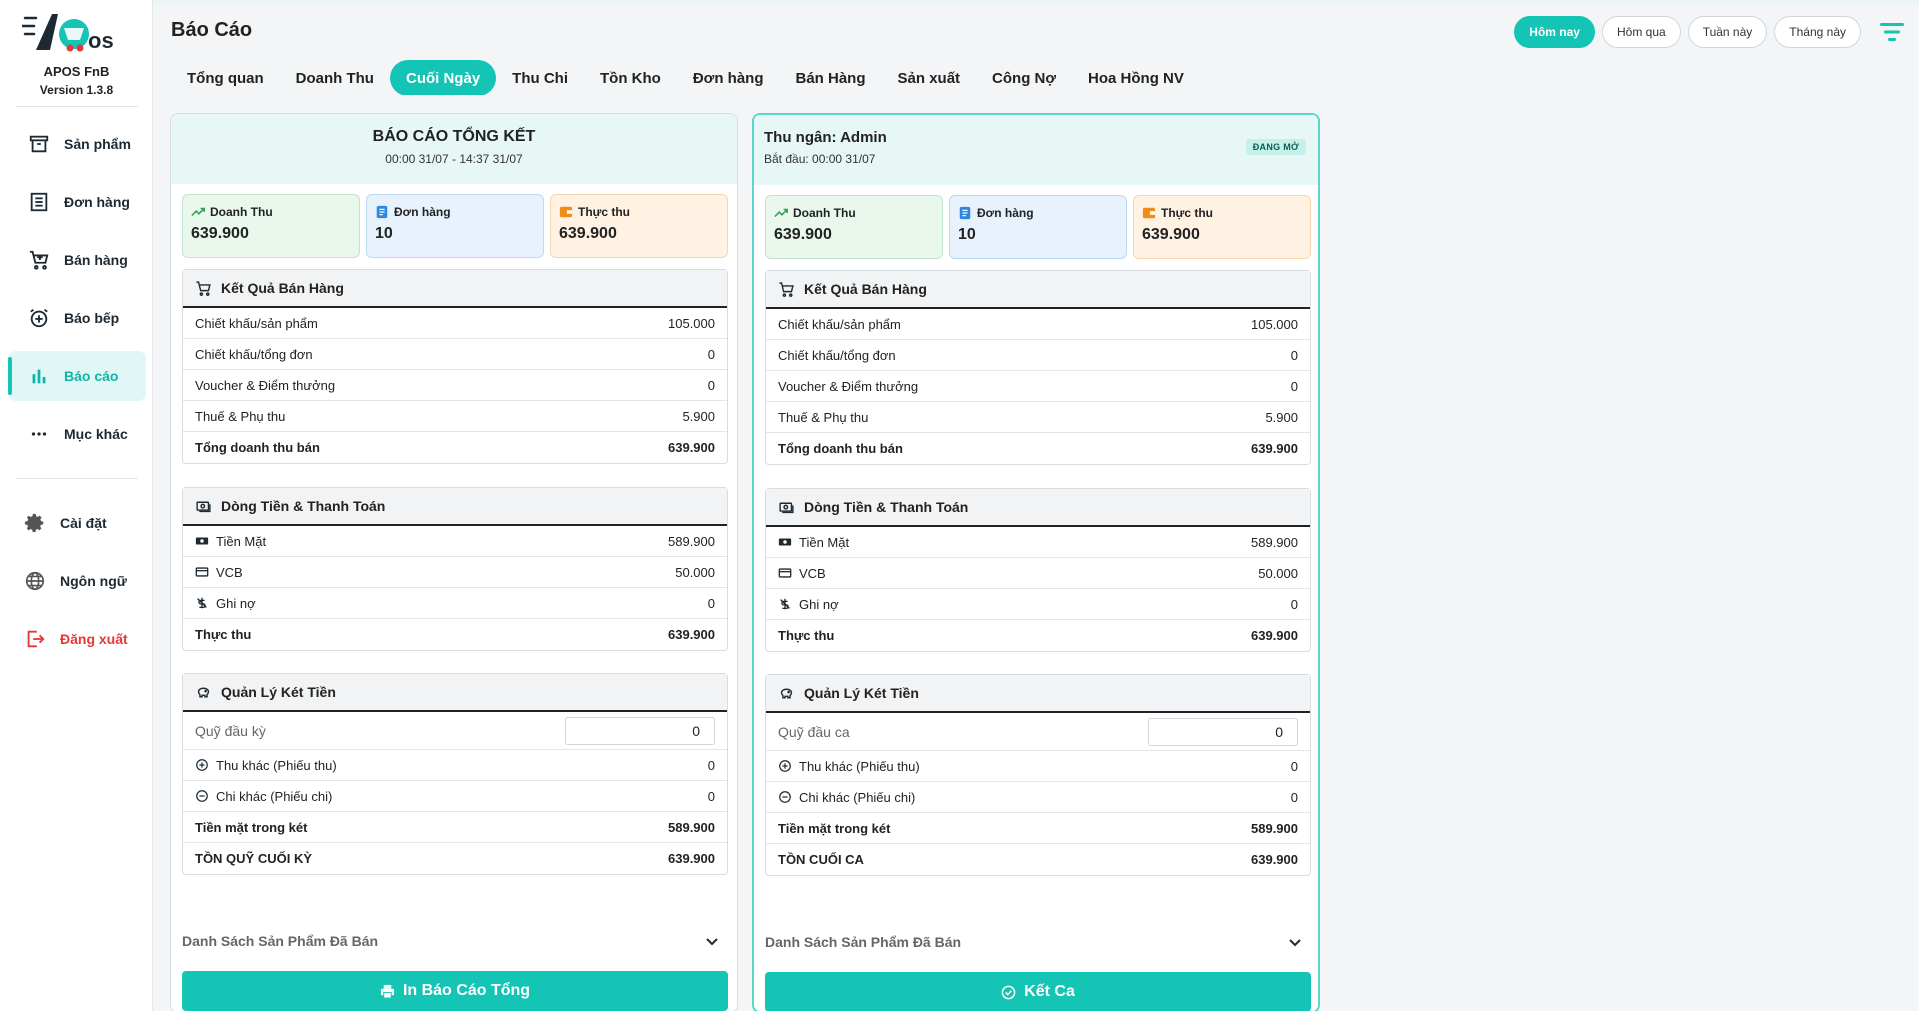 The width and height of the screenshot is (1919, 1011). What do you see at coordinates (256, 323) in the screenshot?
I see `row-label: Chiết khấu/sản phẩm` at bounding box center [256, 323].